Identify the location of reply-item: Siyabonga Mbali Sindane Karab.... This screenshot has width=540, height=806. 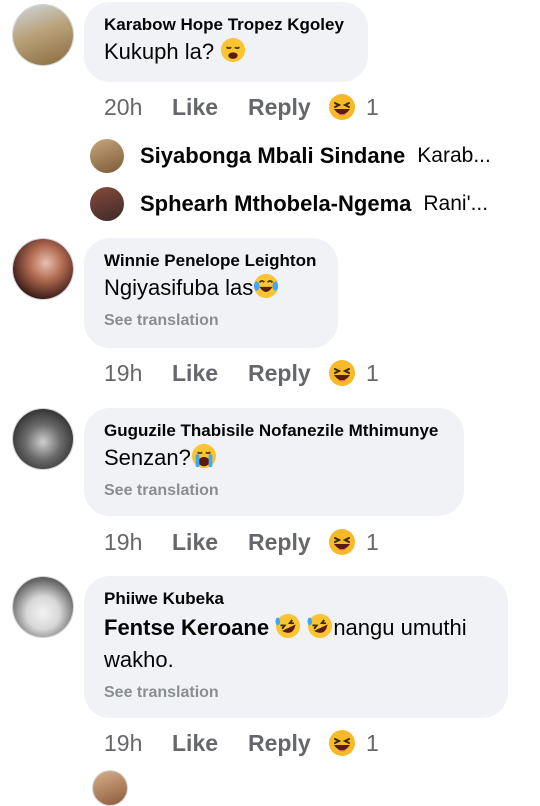
(290, 156).